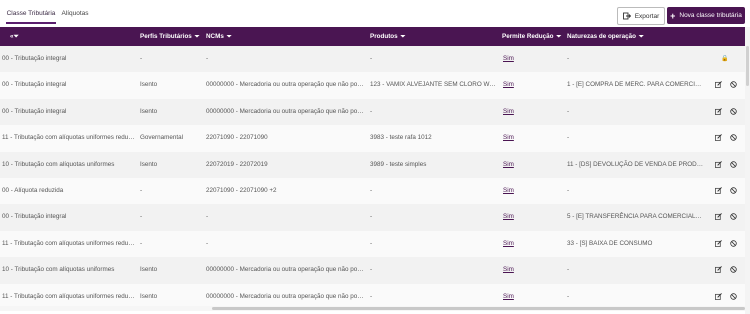  What do you see at coordinates (710, 15) in the screenshot?
I see `new-class-label: Nova classe tributária` at bounding box center [710, 15].